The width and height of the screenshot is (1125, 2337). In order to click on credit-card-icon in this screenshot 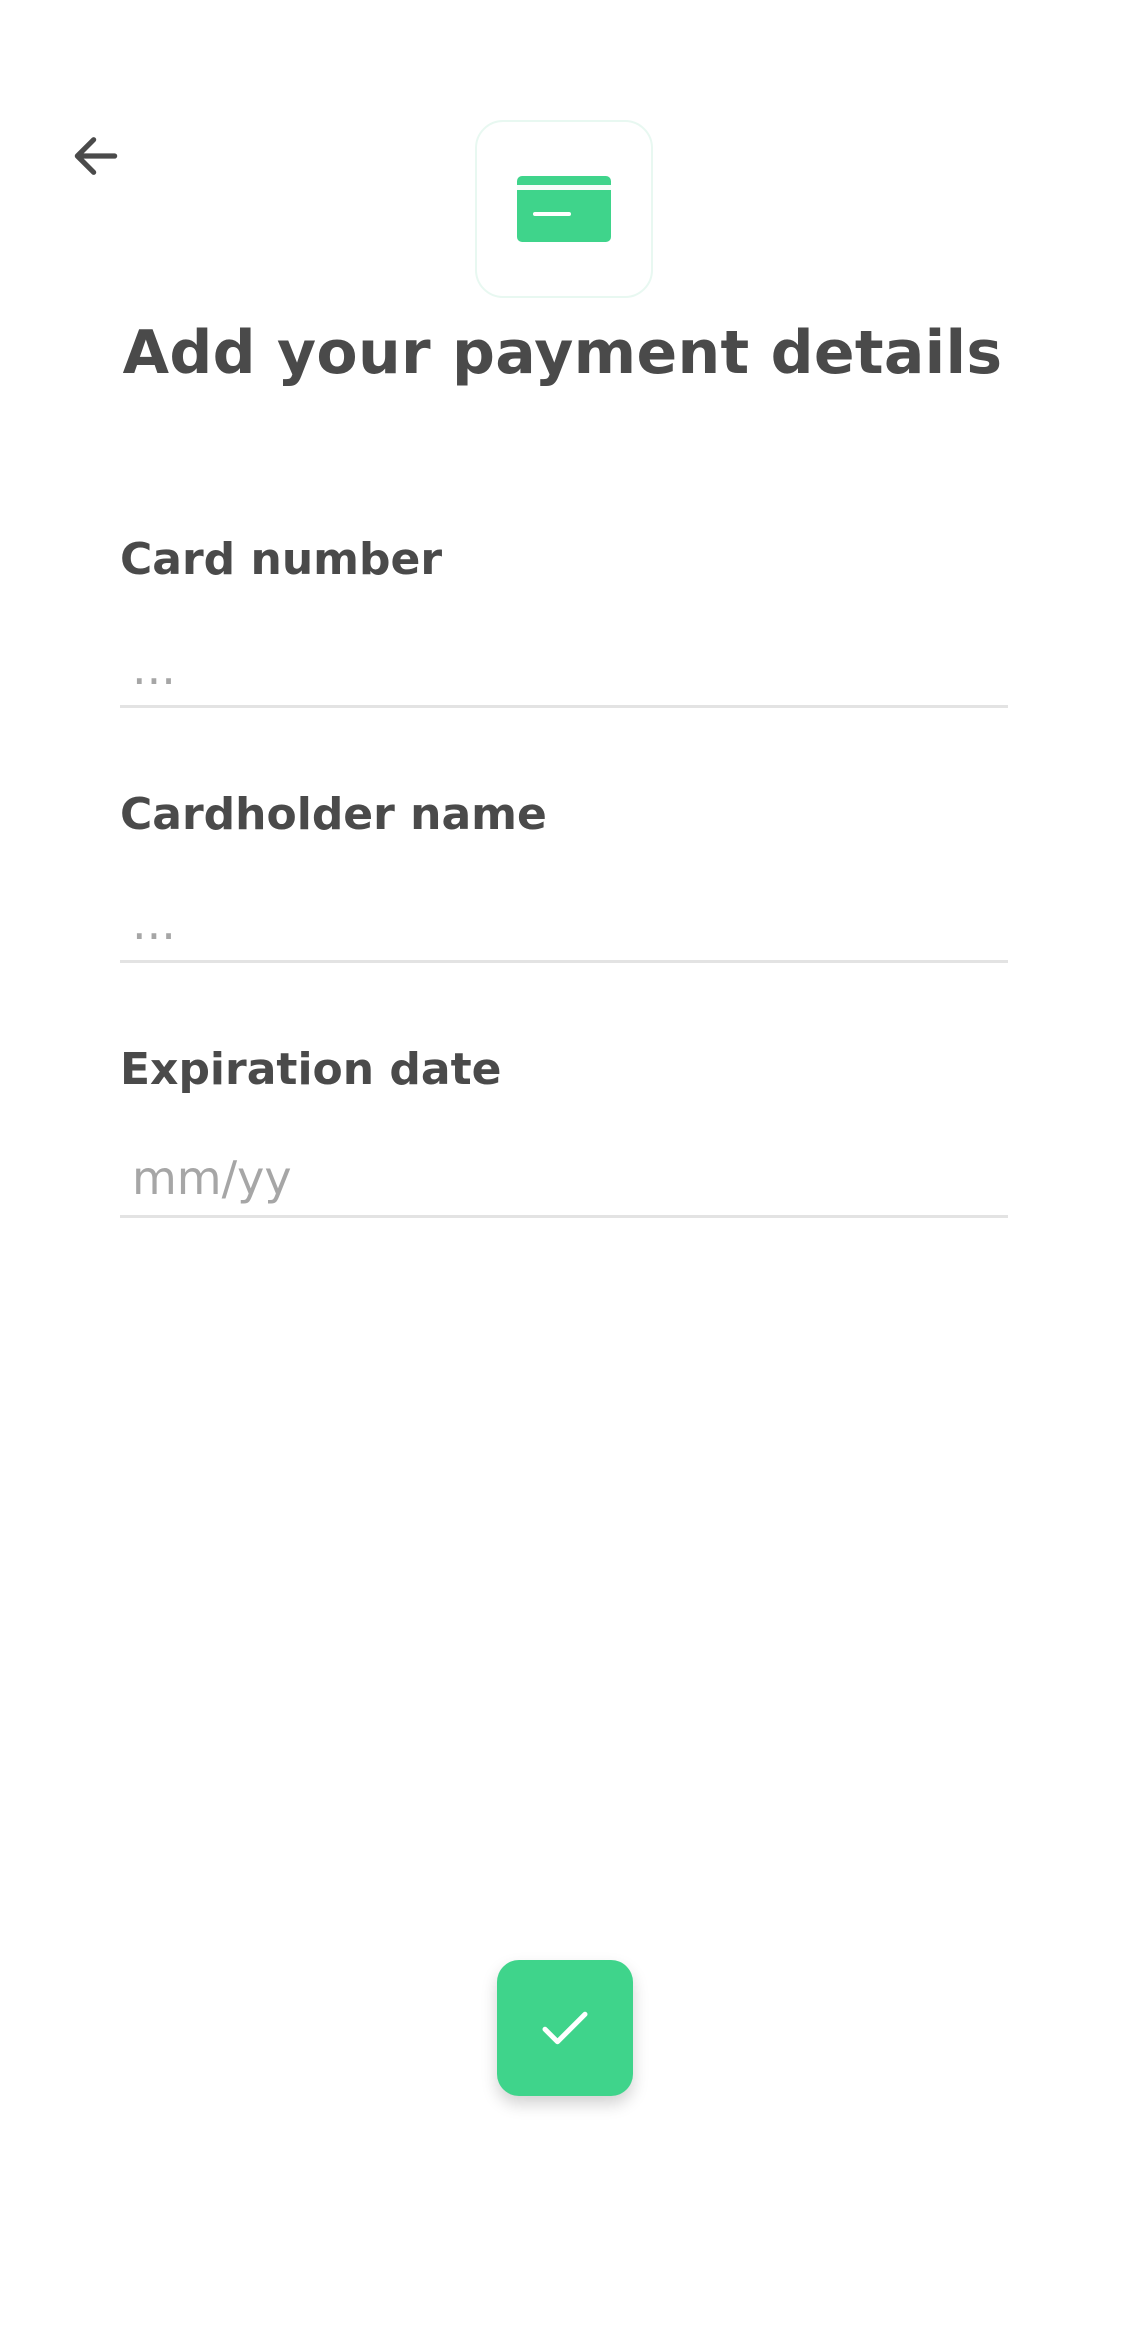, I will do `click(564, 209)`.